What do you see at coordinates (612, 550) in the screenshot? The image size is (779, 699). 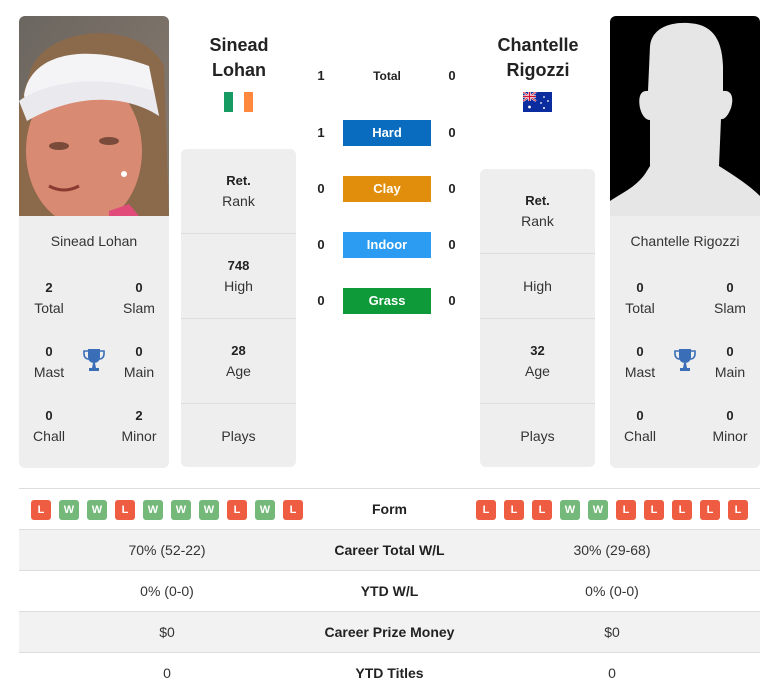 I see `player2-career-total-wl: 30% (29-68)` at bounding box center [612, 550].